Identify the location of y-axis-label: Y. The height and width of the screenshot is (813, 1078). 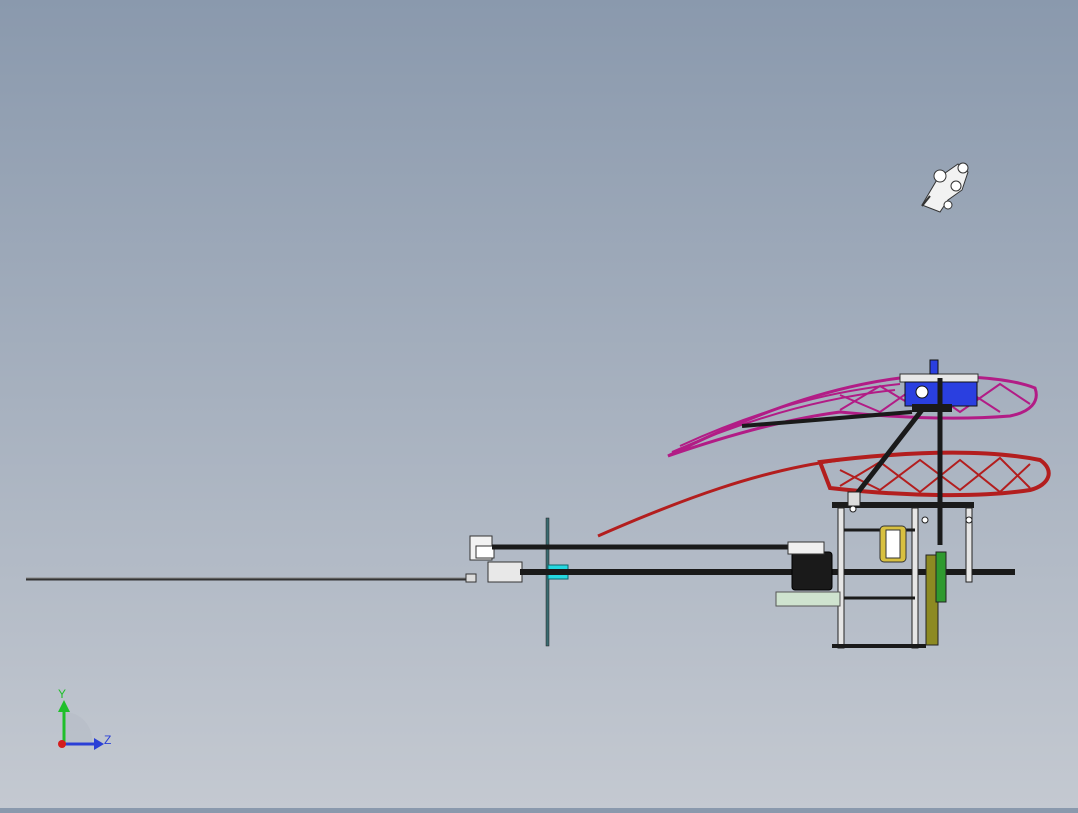
(62, 694).